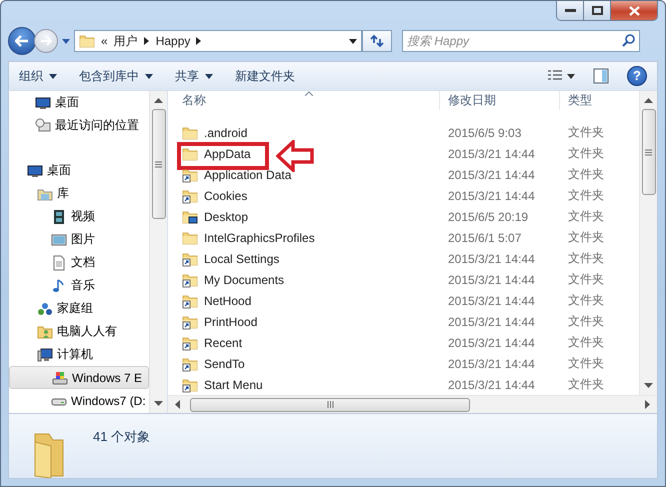 The width and height of the screenshot is (666, 487). Describe the element at coordinates (599, 100) in the screenshot. I see `column-header: 类型` at that location.